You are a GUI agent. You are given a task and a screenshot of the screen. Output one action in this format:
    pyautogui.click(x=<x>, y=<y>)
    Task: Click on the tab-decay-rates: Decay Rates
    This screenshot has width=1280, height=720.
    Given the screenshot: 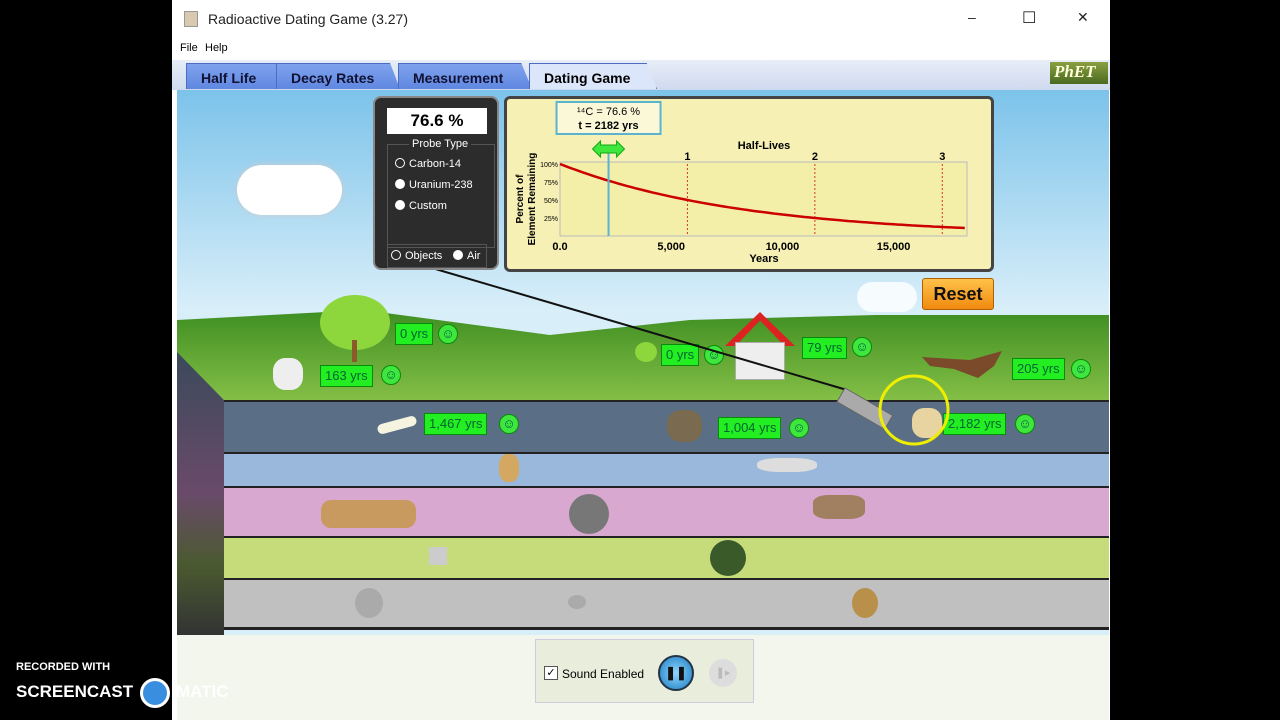 What is the action you would take?
    pyautogui.click(x=338, y=76)
    